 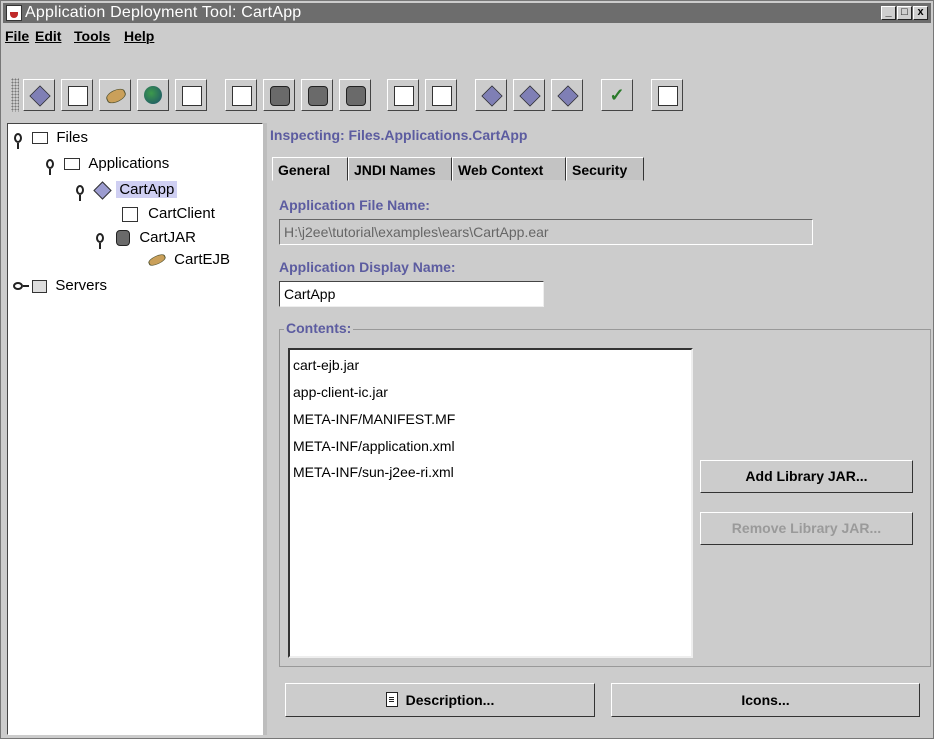 I want to click on toolbar-grip, so click(x=15, y=95).